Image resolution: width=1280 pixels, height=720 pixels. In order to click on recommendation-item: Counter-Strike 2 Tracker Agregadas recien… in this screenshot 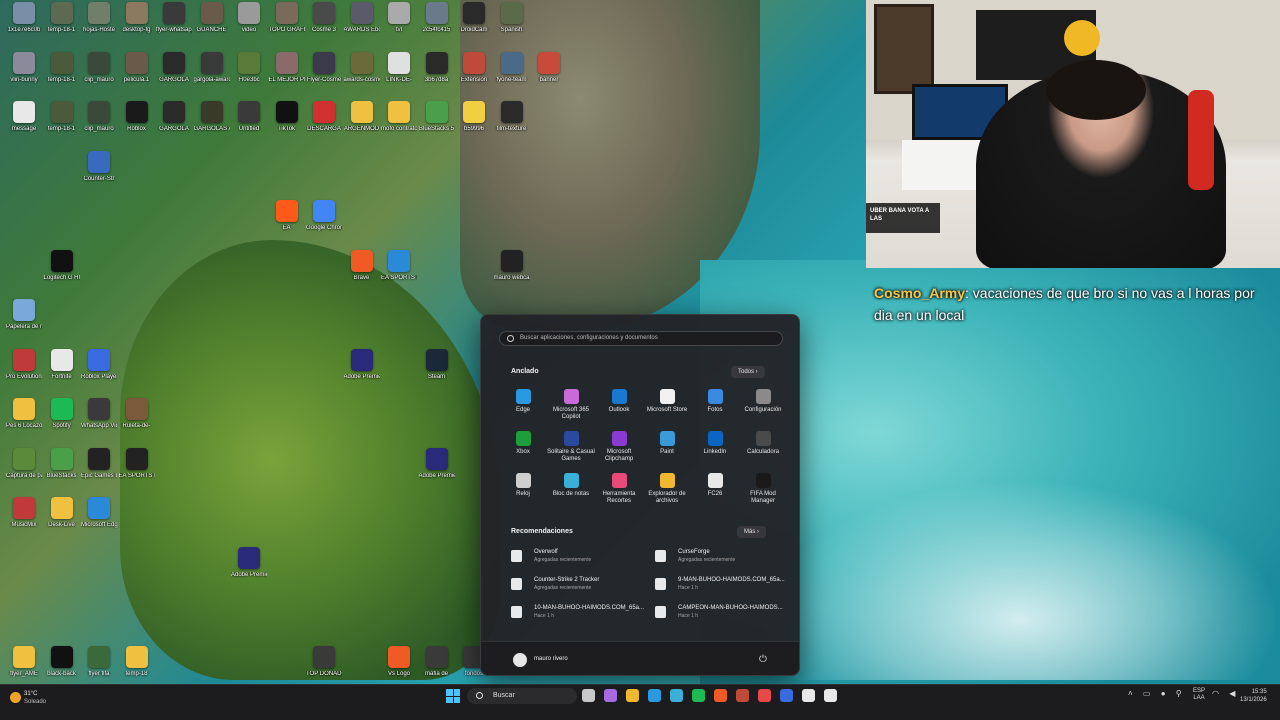, I will do `click(576, 586)`.